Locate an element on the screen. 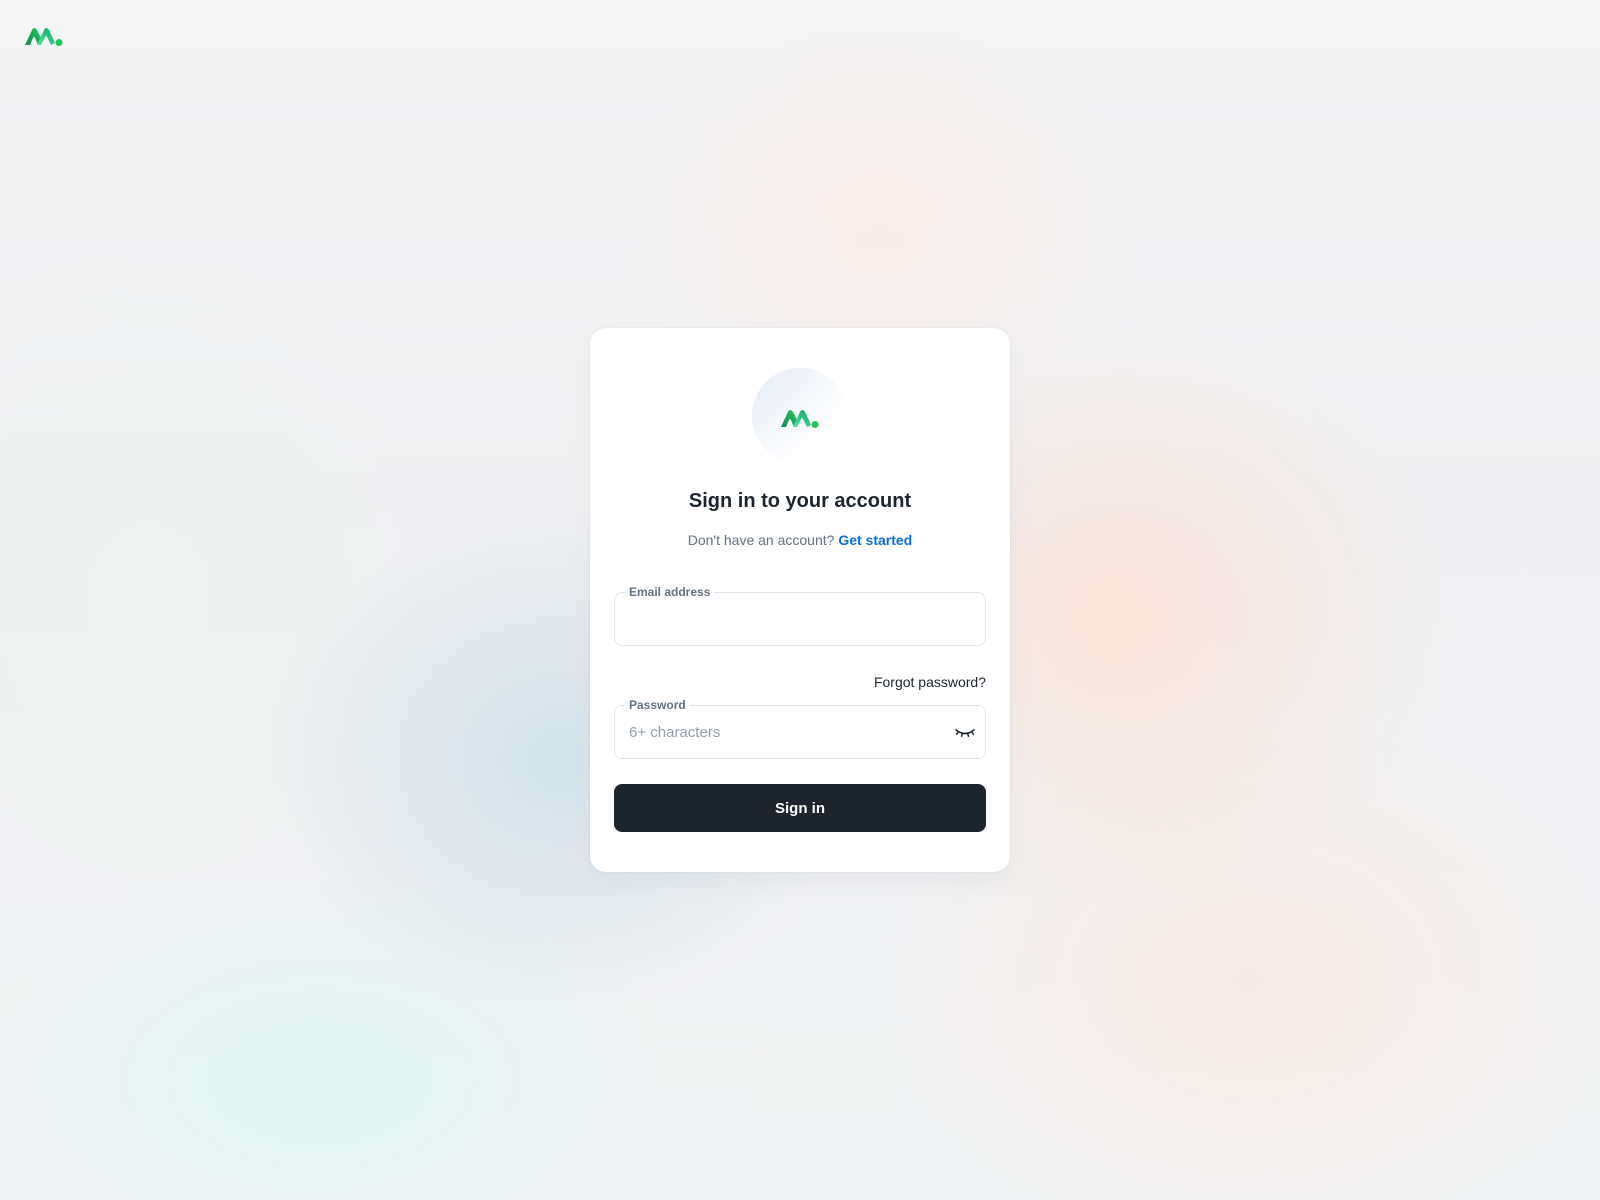  signup-prompt: Don't have an account? Get started is located at coordinates (800, 540).